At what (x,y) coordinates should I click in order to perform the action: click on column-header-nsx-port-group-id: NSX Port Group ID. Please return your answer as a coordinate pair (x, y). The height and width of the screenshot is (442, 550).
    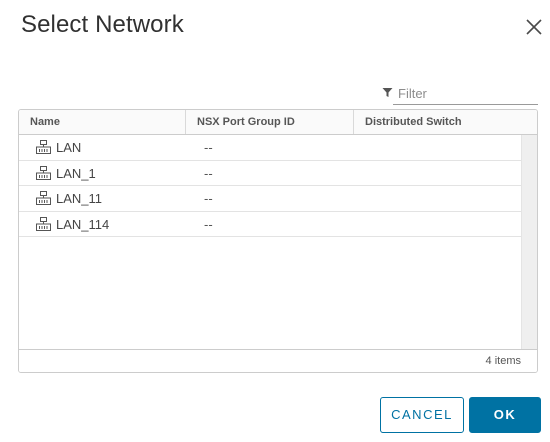
    Looking at the image, I should click on (269, 122).